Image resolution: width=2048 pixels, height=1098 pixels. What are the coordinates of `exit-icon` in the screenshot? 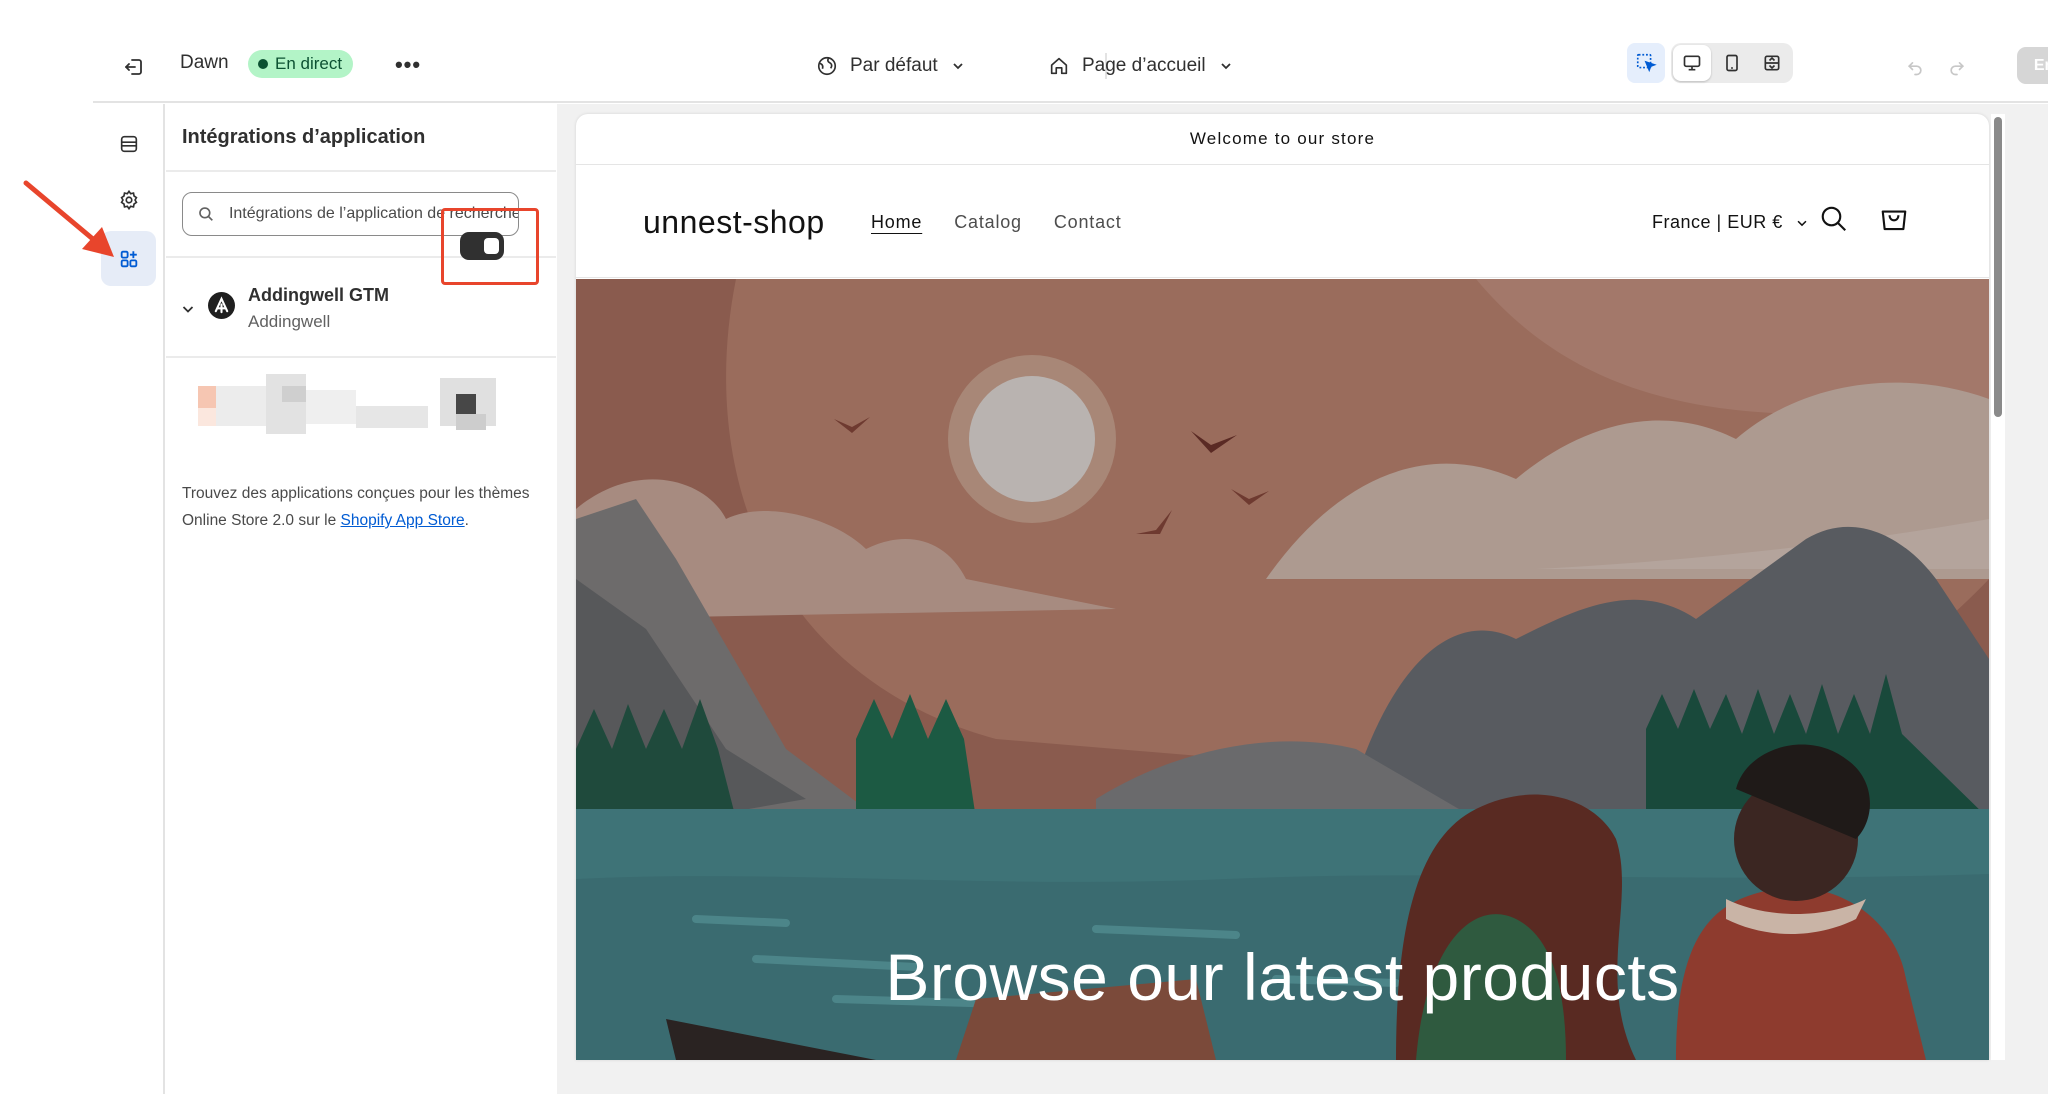 It's located at (133, 67).